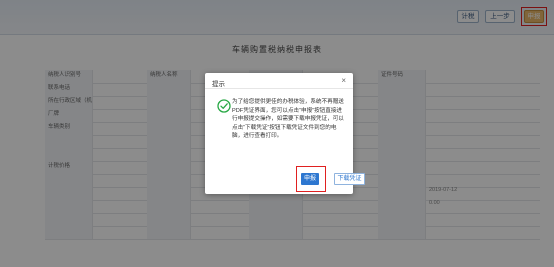  Describe the element at coordinates (224, 106) in the screenshot. I see `success-check-icon` at that location.